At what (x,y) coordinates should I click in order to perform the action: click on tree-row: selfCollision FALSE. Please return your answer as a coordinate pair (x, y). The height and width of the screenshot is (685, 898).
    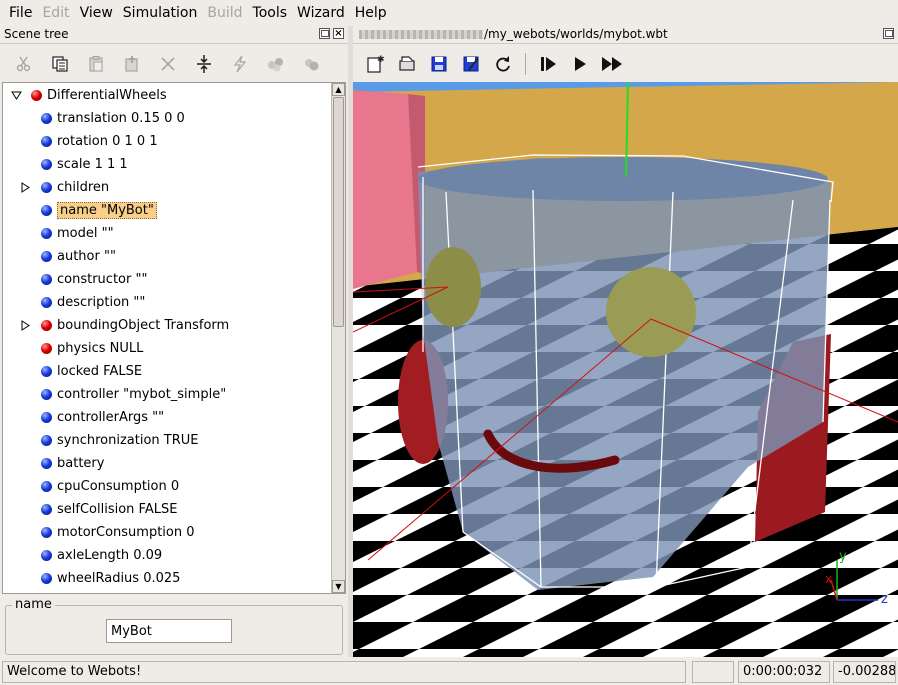
    Looking at the image, I should click on (109, 509).